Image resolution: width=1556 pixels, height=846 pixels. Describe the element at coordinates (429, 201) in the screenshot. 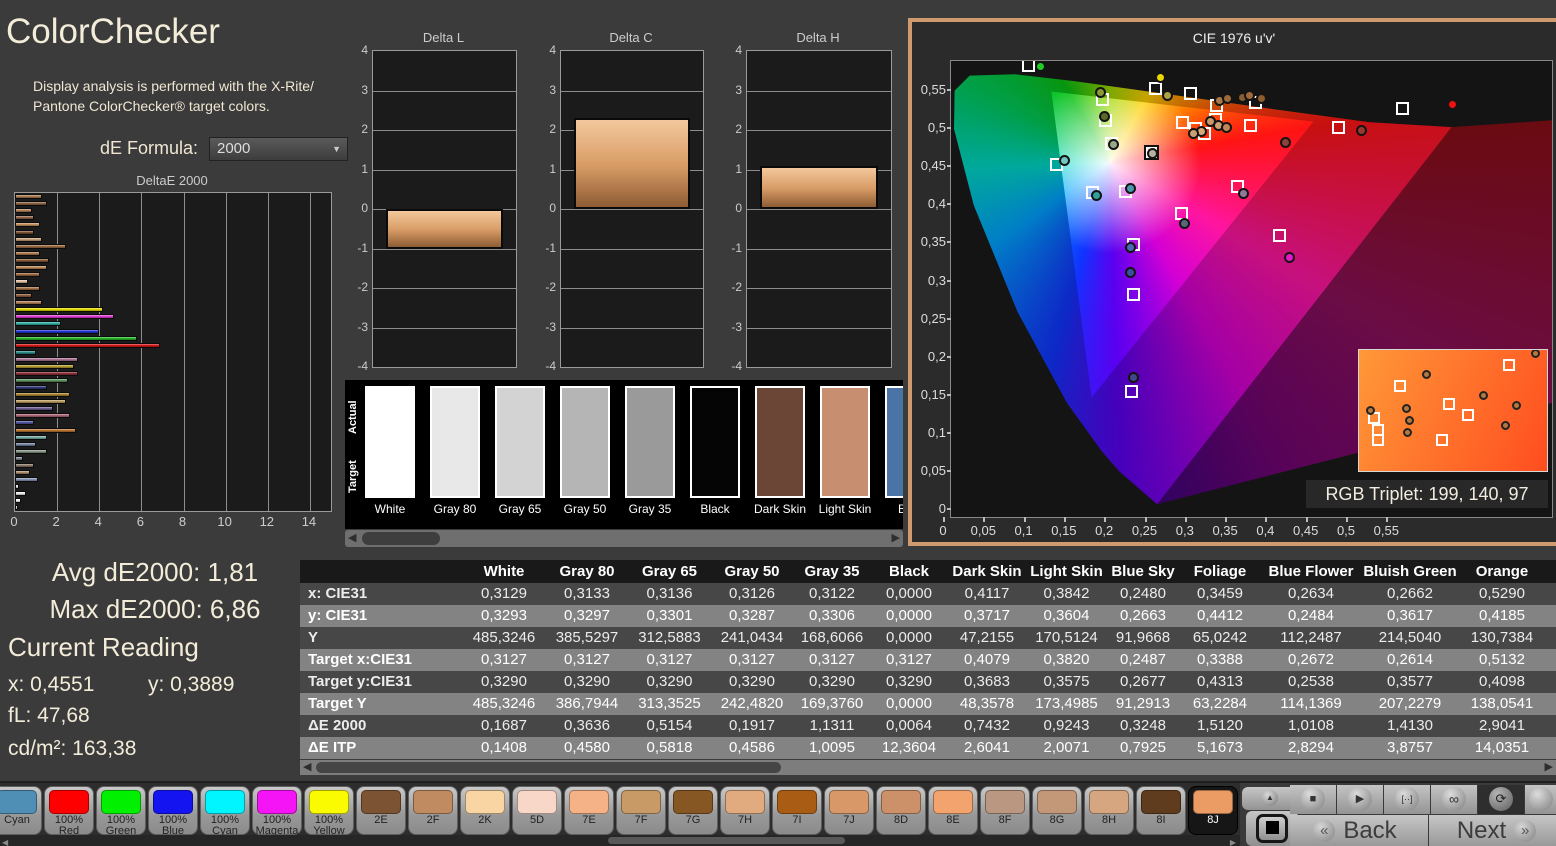

I see `delta-l-chart: Delta L 4 3 2 1 0 -1 -2 -3 -4` at that location.